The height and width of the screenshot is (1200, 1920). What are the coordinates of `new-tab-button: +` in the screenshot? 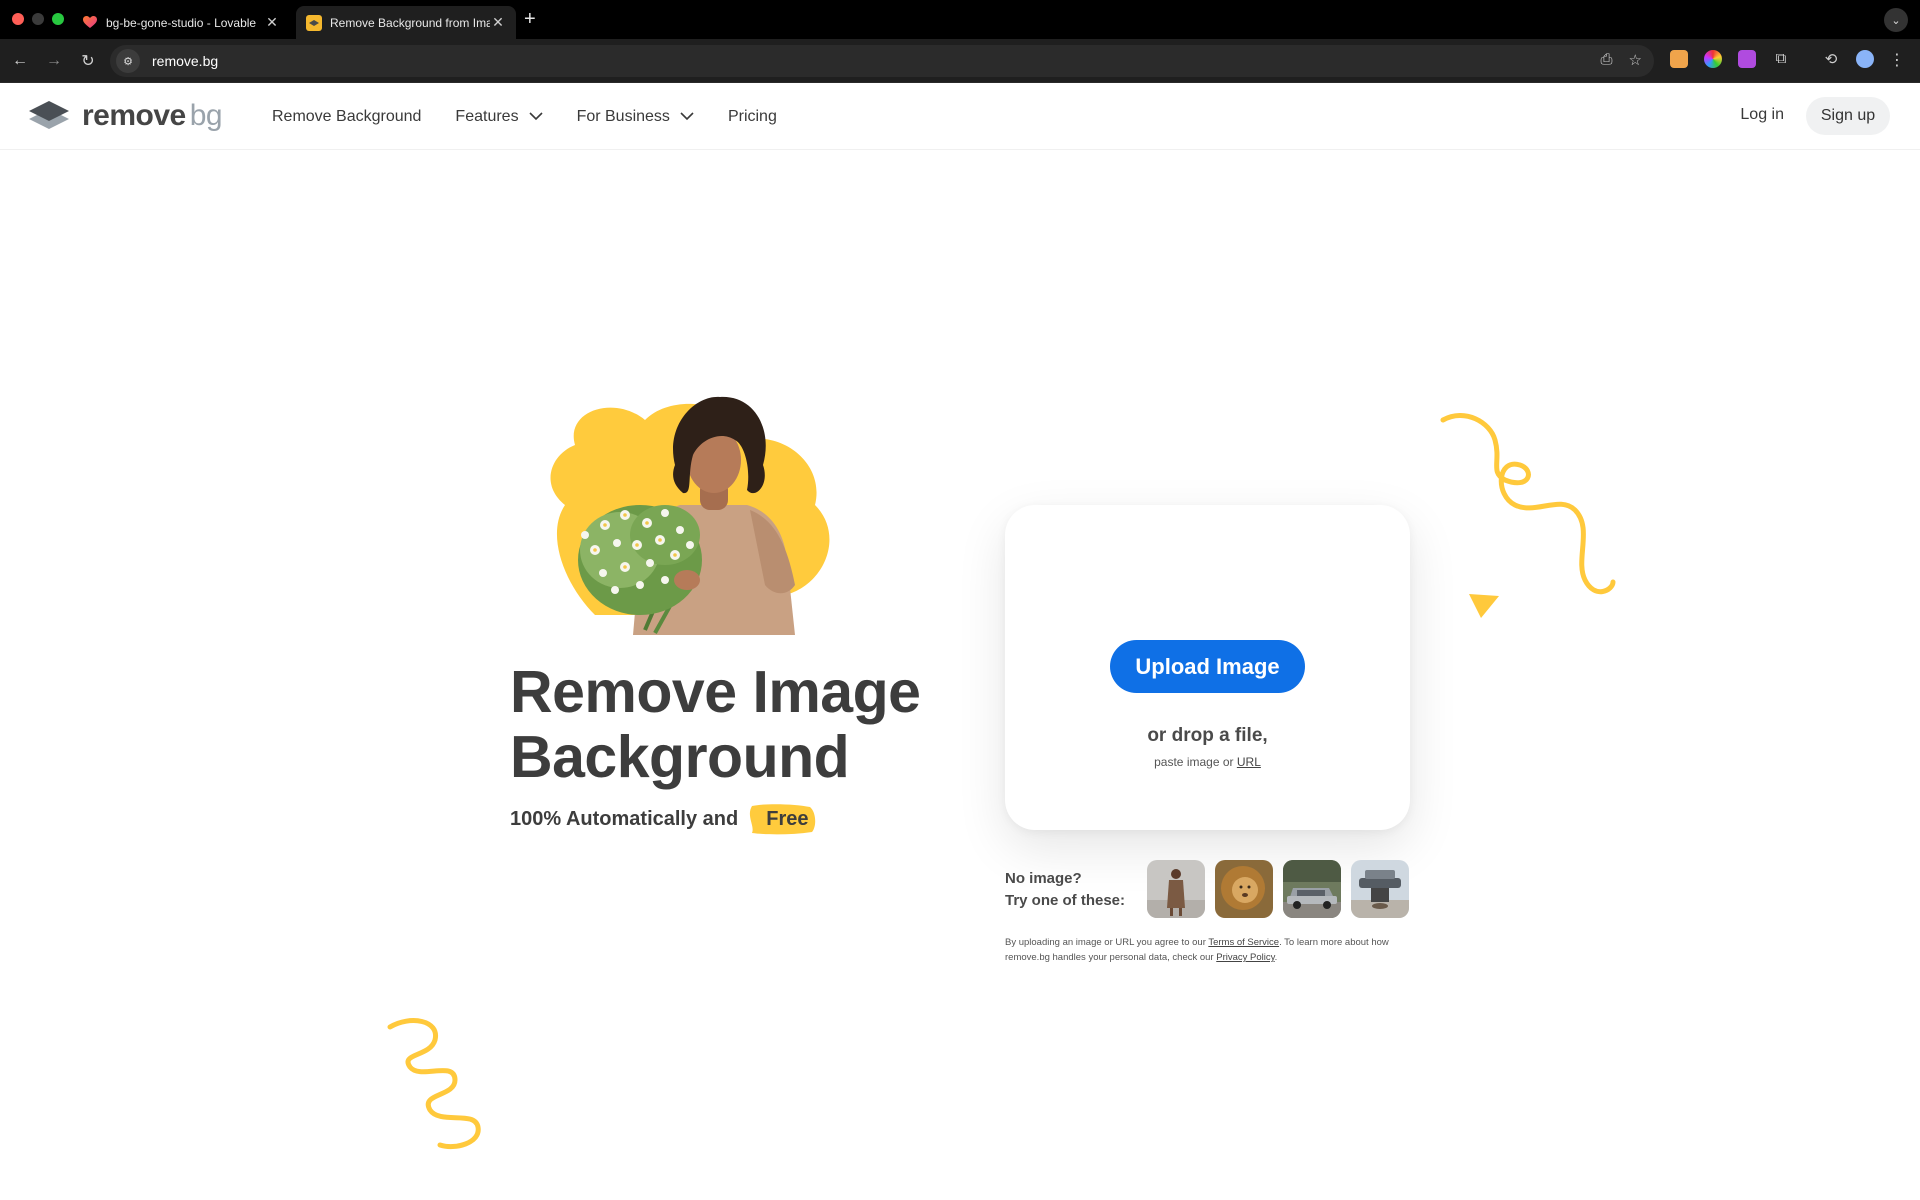 It's located at (530, 19).